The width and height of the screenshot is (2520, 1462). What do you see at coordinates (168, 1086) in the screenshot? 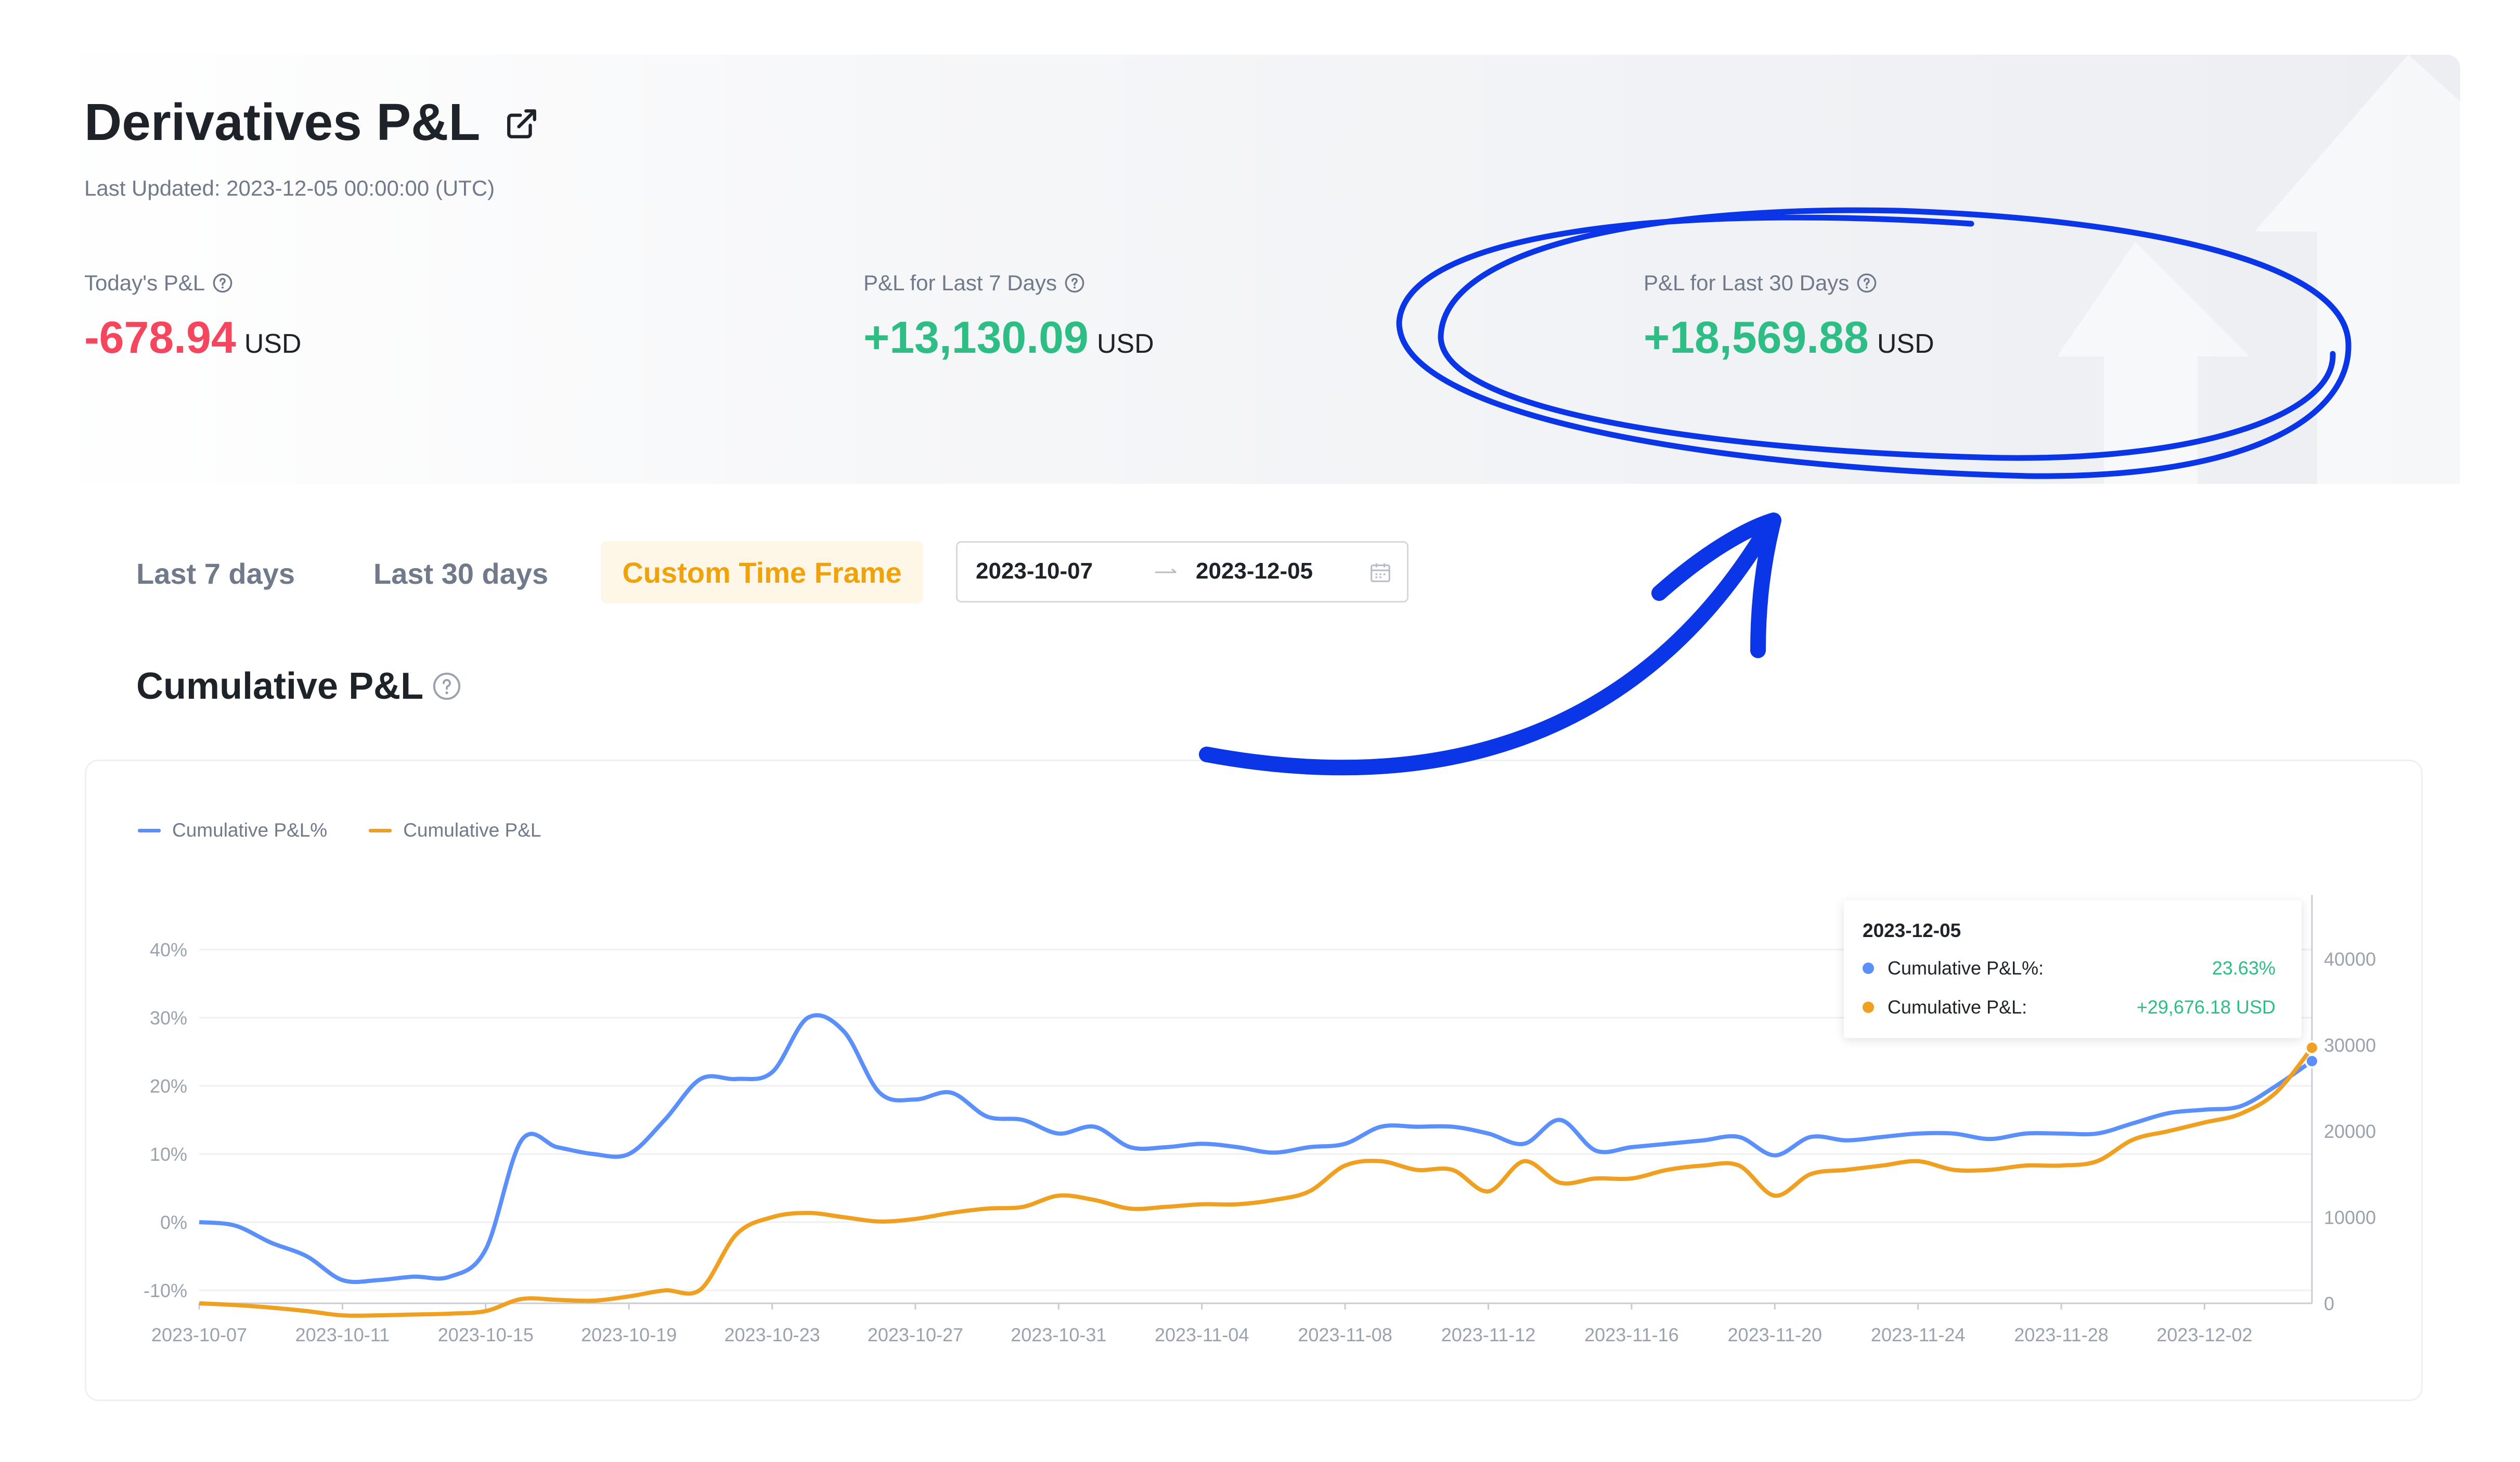
I see `y-left-tick-label: 20%` at bounding box center [168, 1086].